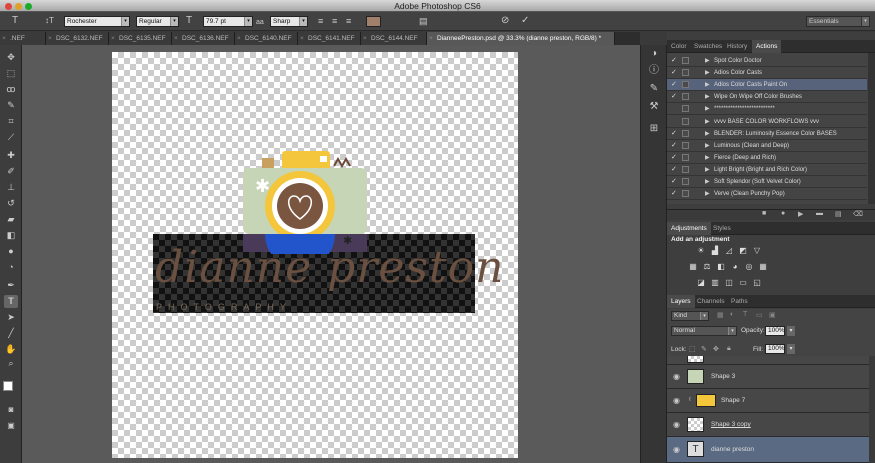  What do you see at coordinates (771, 450) in the screenshot?
I see `layer-row-selected: ◉ T dianne preston` at bounding box center [771, 450].